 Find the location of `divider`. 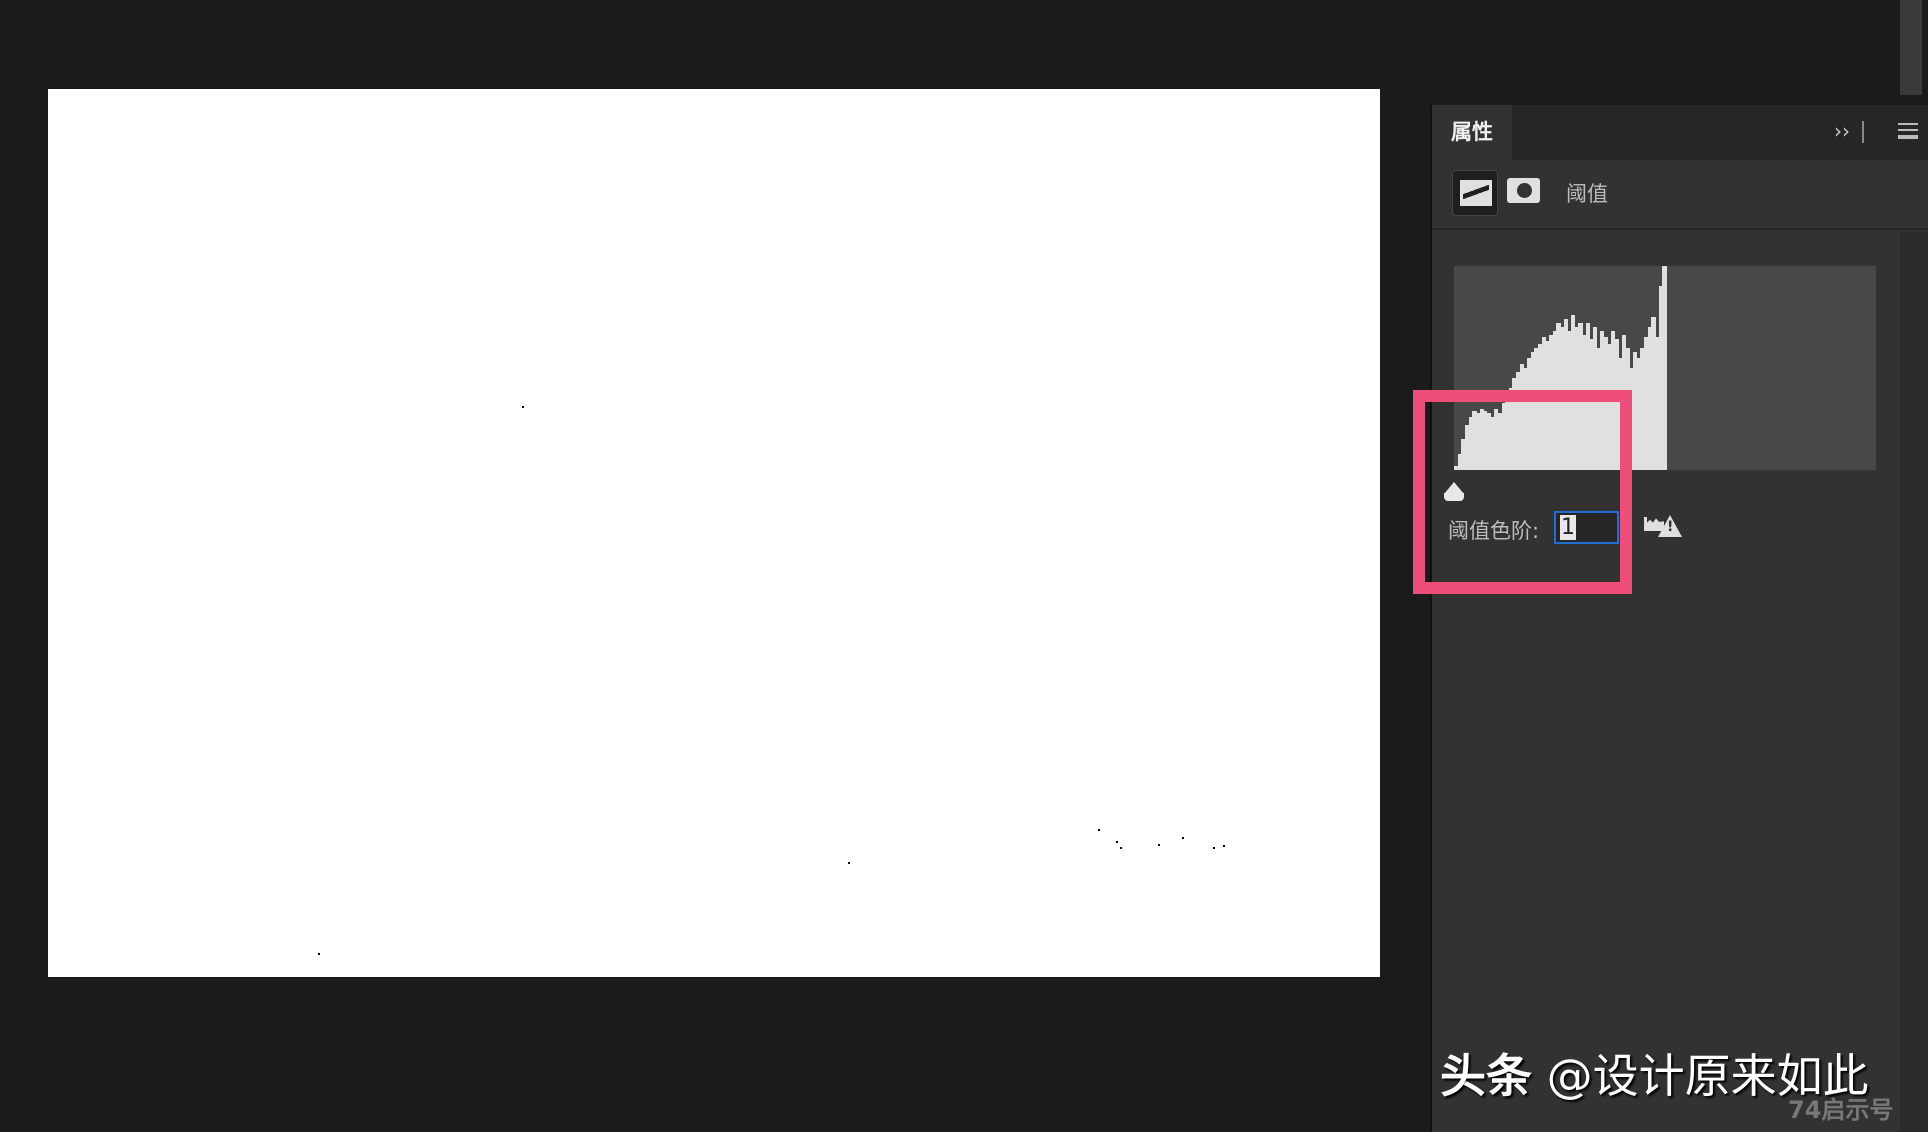

divider is located at coordinates (1863, 132).